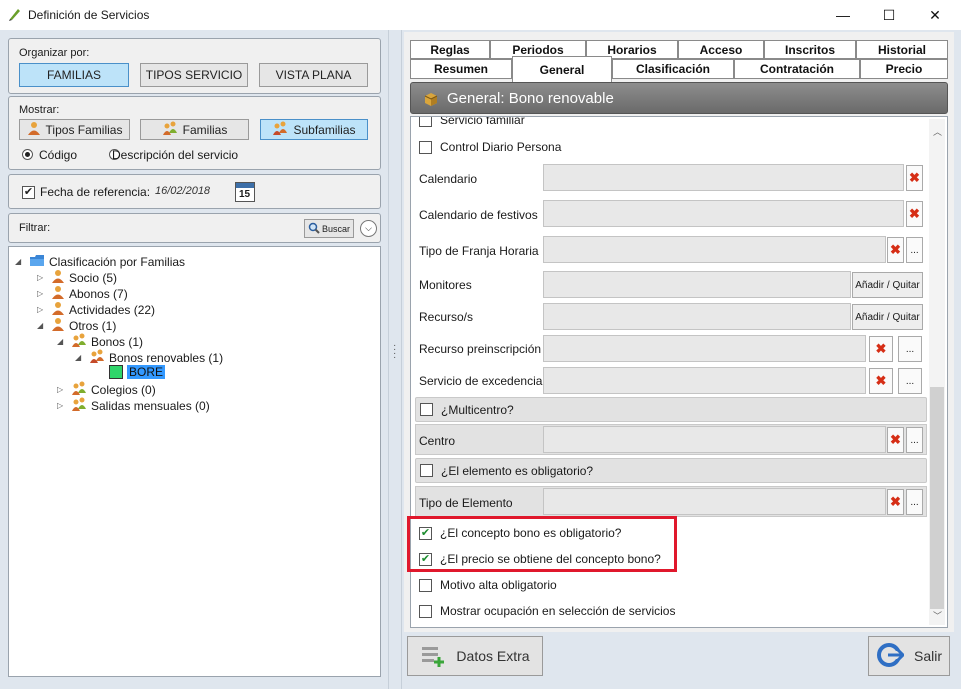 This screenshot has height=689, width=961. Describe the element at coordinates (95, 192) in the screenshot. I see `fecha-label: Fecha de referencia:` at that location.